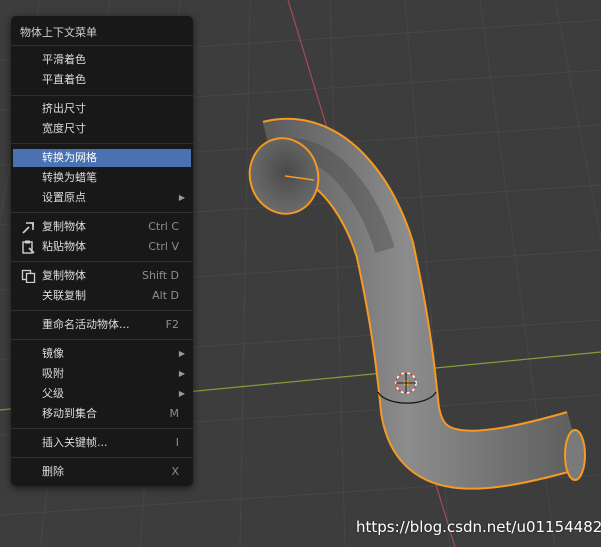 The height and width of the screenshot is (547, 601). I want to click on menu-item-duplicate-linked: 关联复制 Alt D, so click(102, 296).